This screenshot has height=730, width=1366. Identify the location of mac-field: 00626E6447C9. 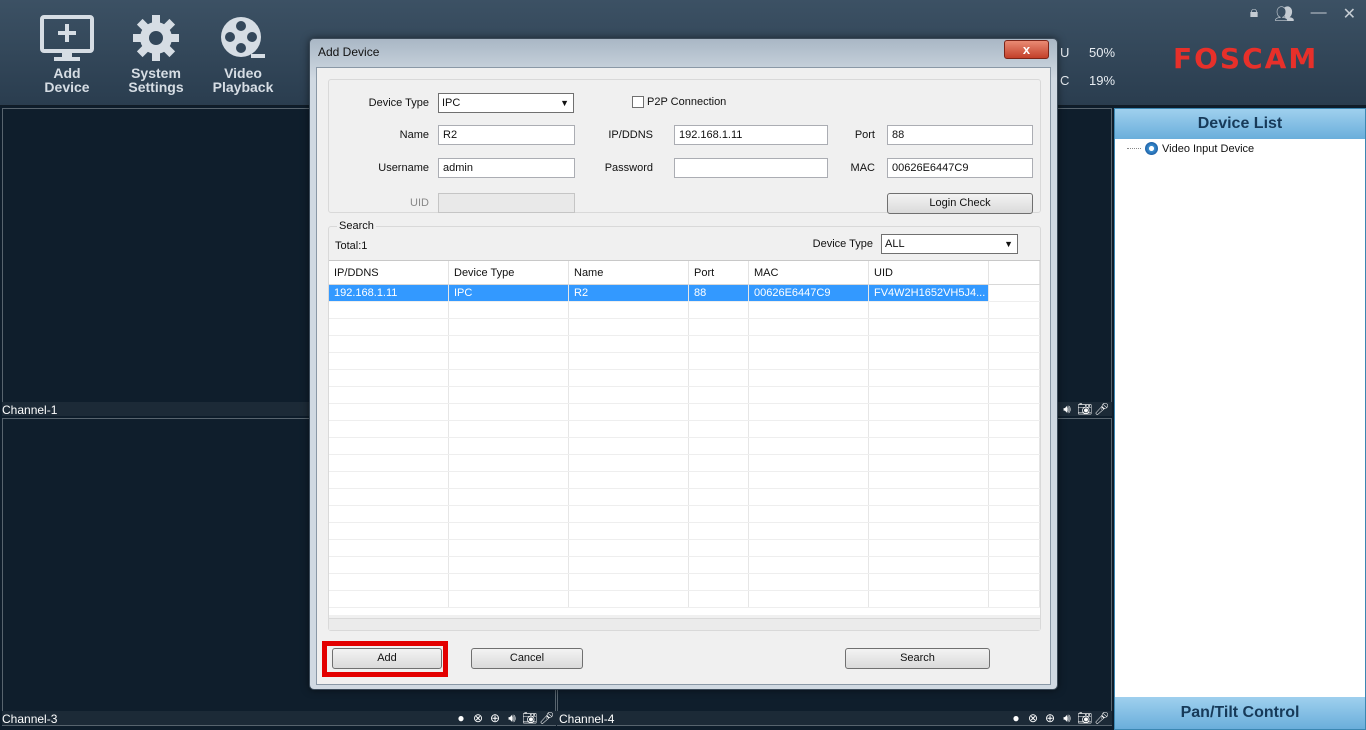
(960, 168).